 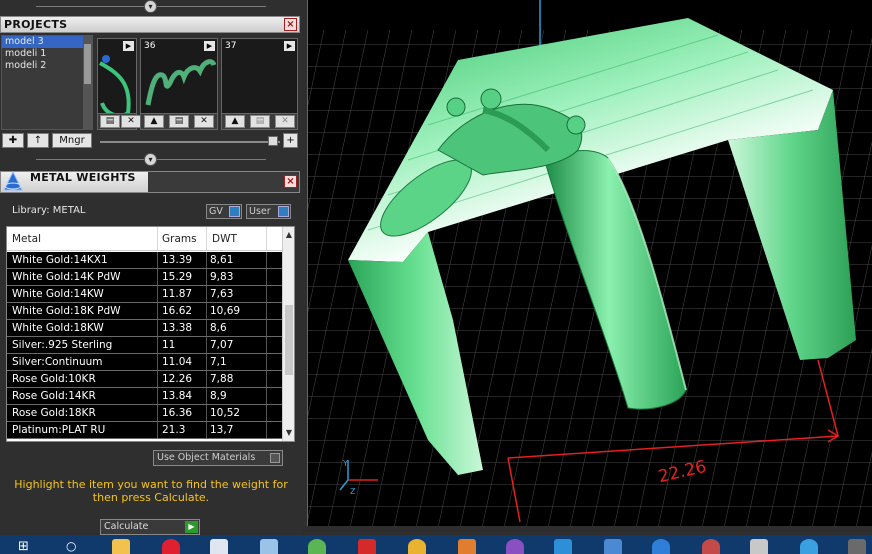 I want to click on top-splitter: ▾, so click(x=151, y=7).